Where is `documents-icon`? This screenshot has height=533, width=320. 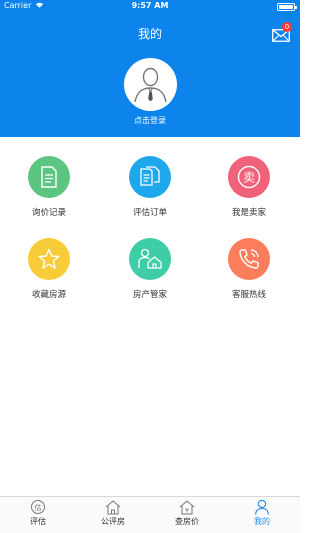 documents-icon is located at coordinates (150, 177).